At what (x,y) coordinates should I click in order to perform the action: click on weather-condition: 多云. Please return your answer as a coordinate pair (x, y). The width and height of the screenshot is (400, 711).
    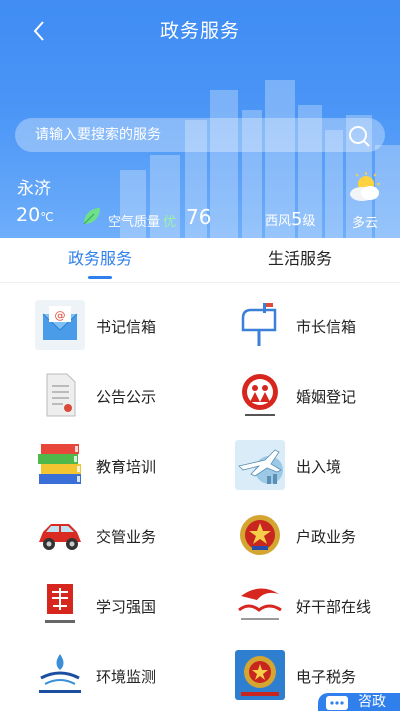
    Looking at the image, I should click on (365, 223).